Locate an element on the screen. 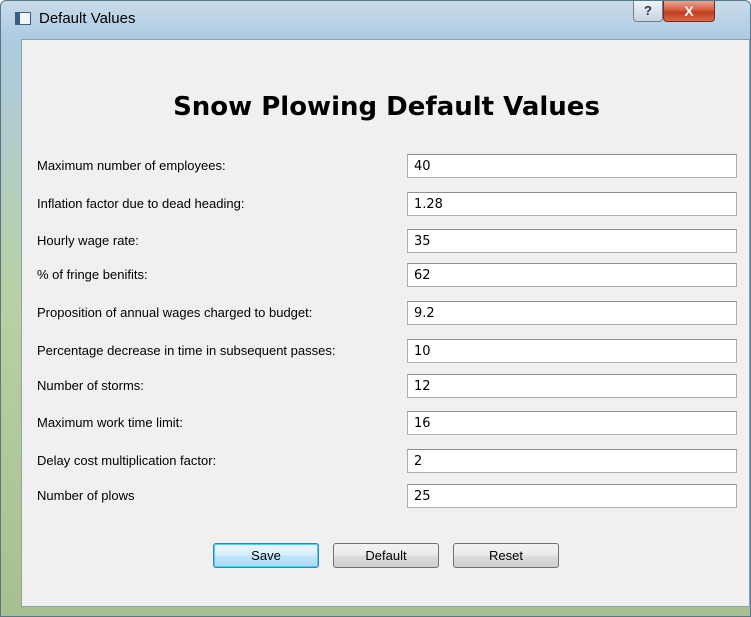 Image resolution: width=751 pixels, height=617 pixels. default-button: Default is located at coordinates (386, 555).